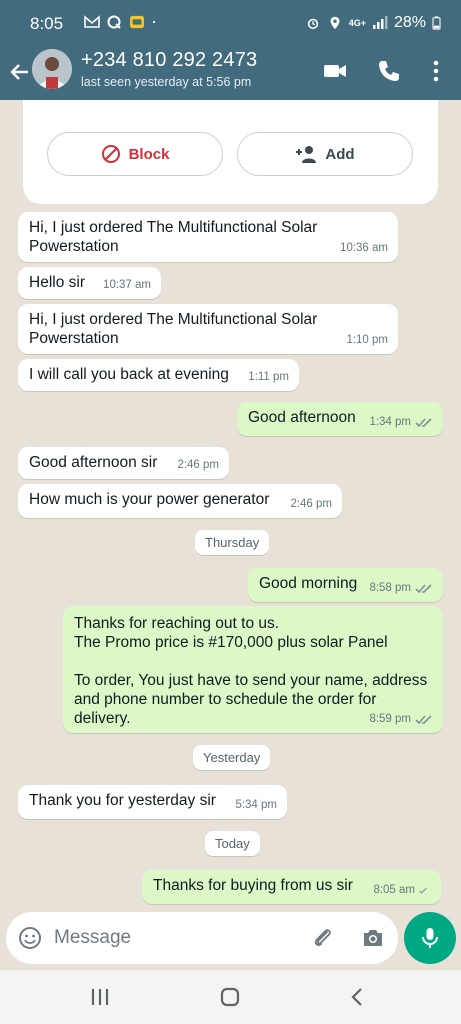 Image resolution: width=461 pixels, height=1024 pixels. I want to click on more-vertical-icon, so click(436, 71).